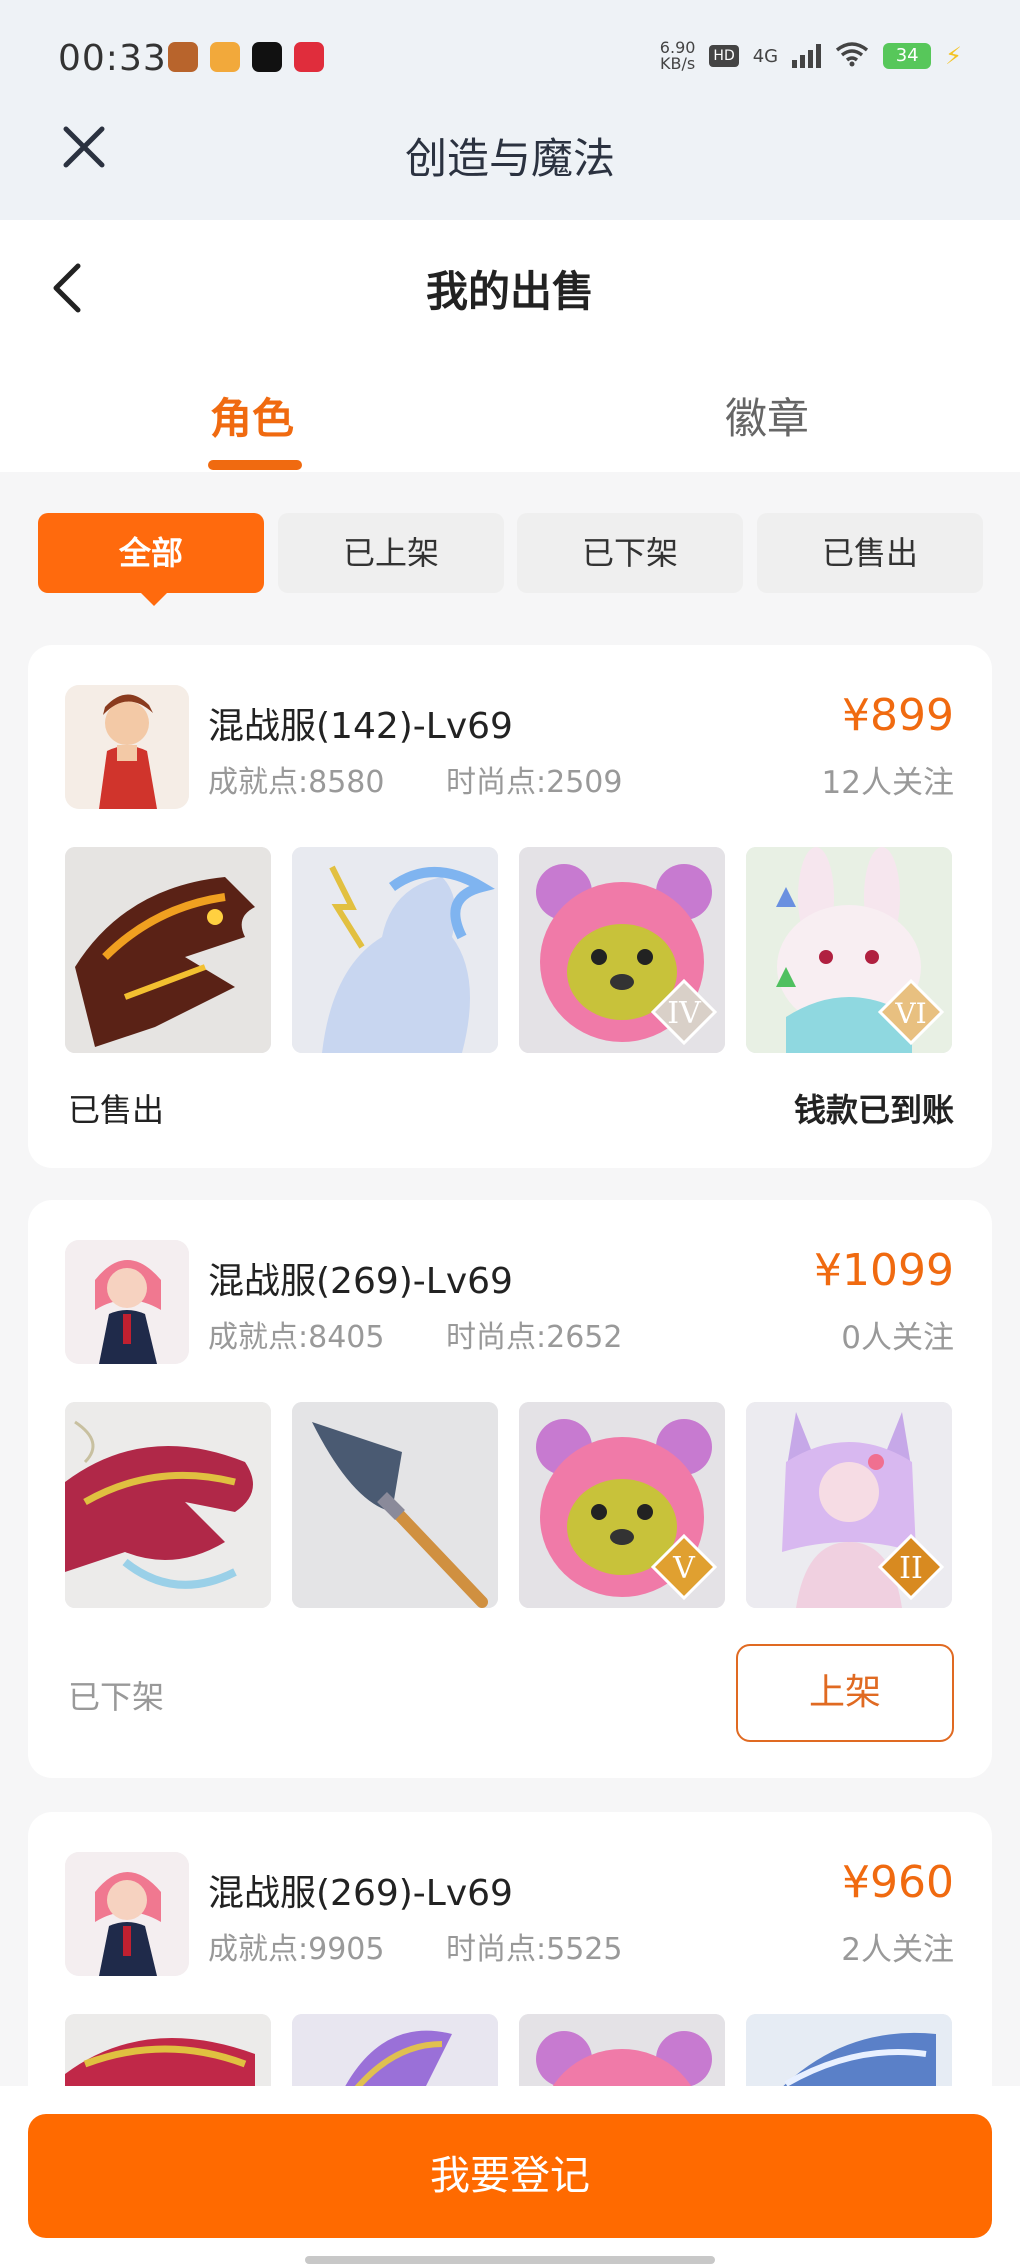 The width and height of the screenshot is (1020, 2267). What do you see at coordinates (395, 1505) in the screenshot?
I see `item-spear-icon` at bounding box center [395, 1505].